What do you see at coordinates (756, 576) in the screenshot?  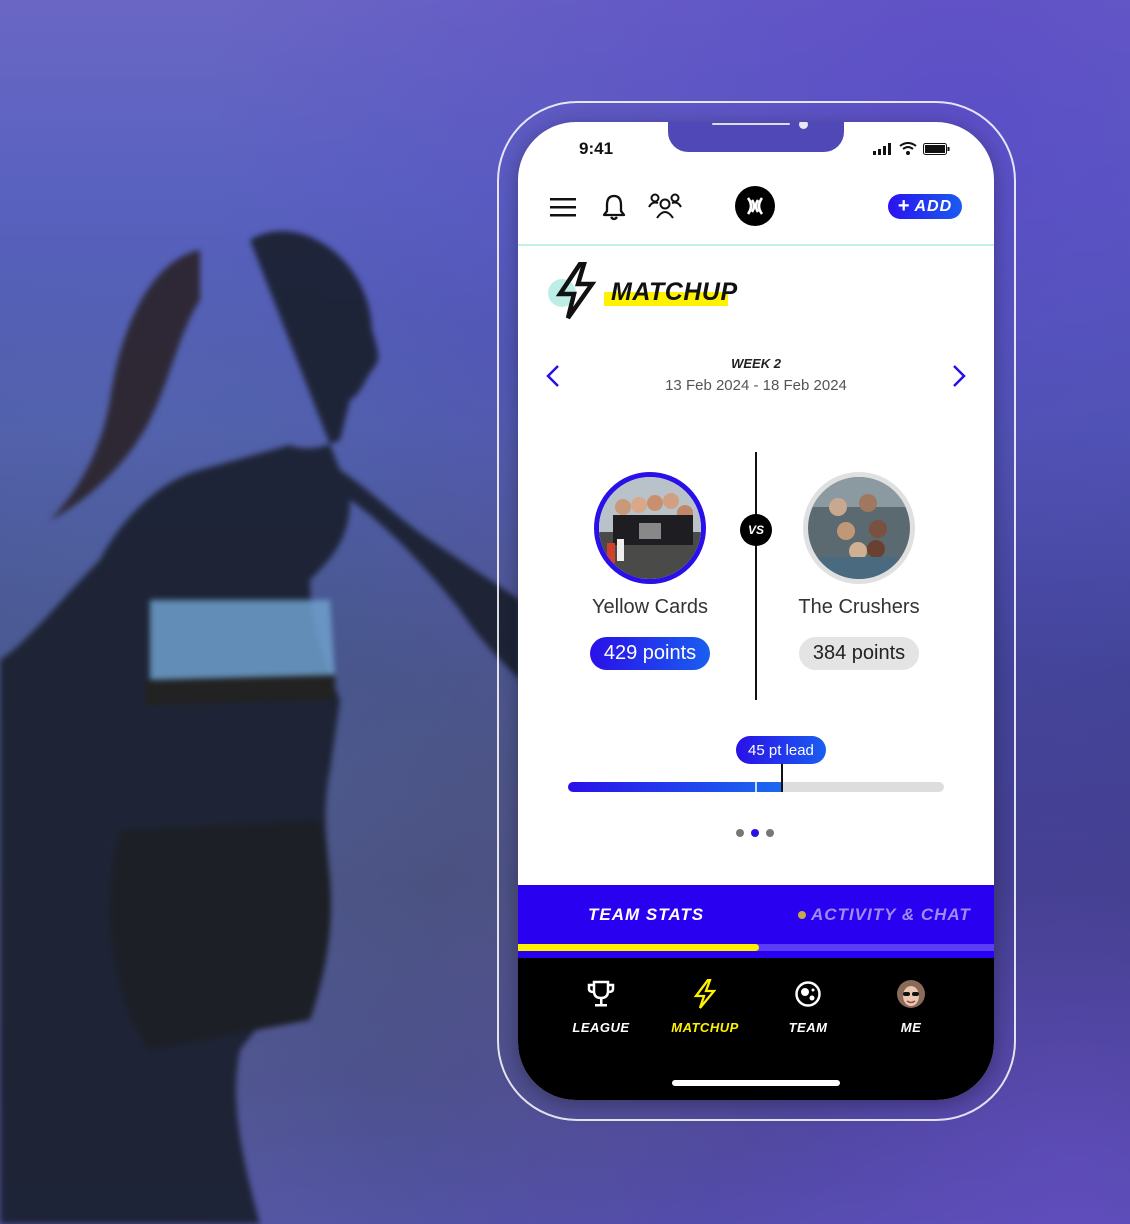 I see `vs-divider` at bounding box center [756, 576].